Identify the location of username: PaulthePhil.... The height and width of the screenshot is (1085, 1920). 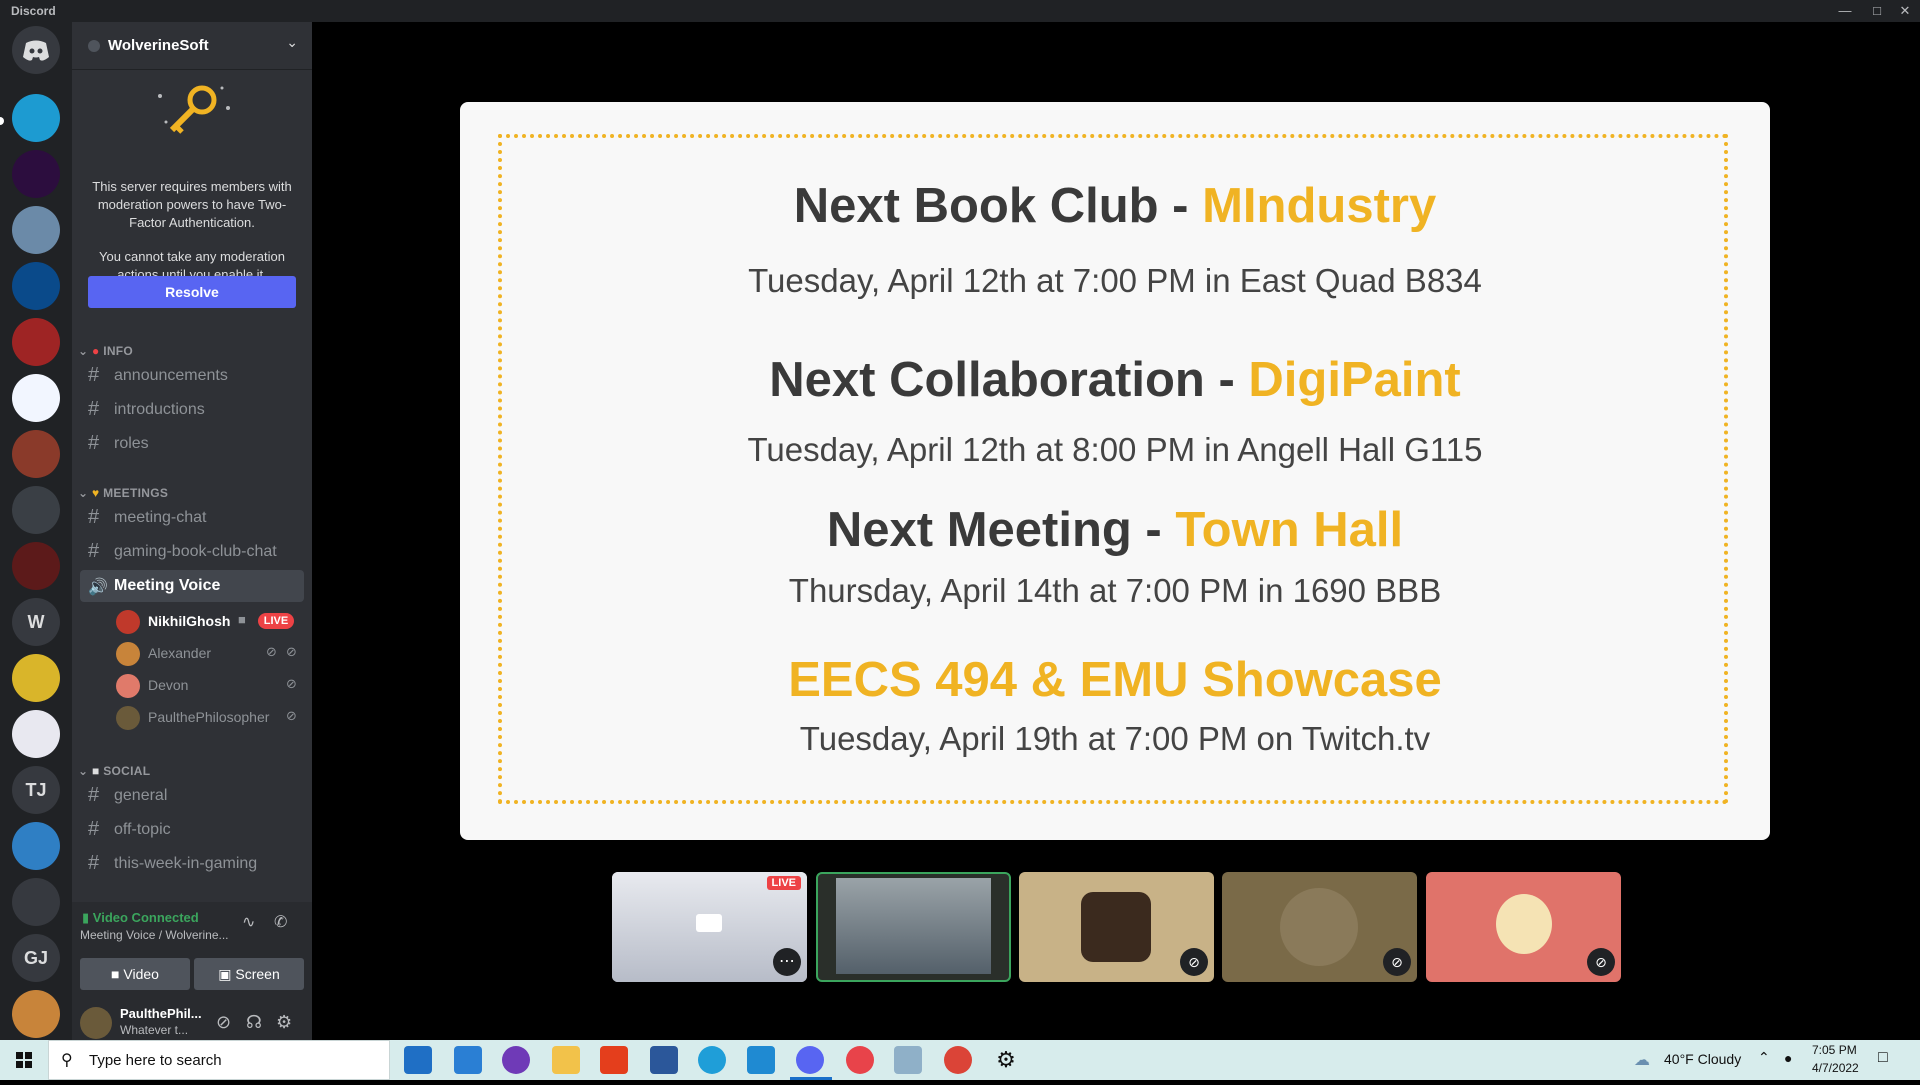
(161, 1013).